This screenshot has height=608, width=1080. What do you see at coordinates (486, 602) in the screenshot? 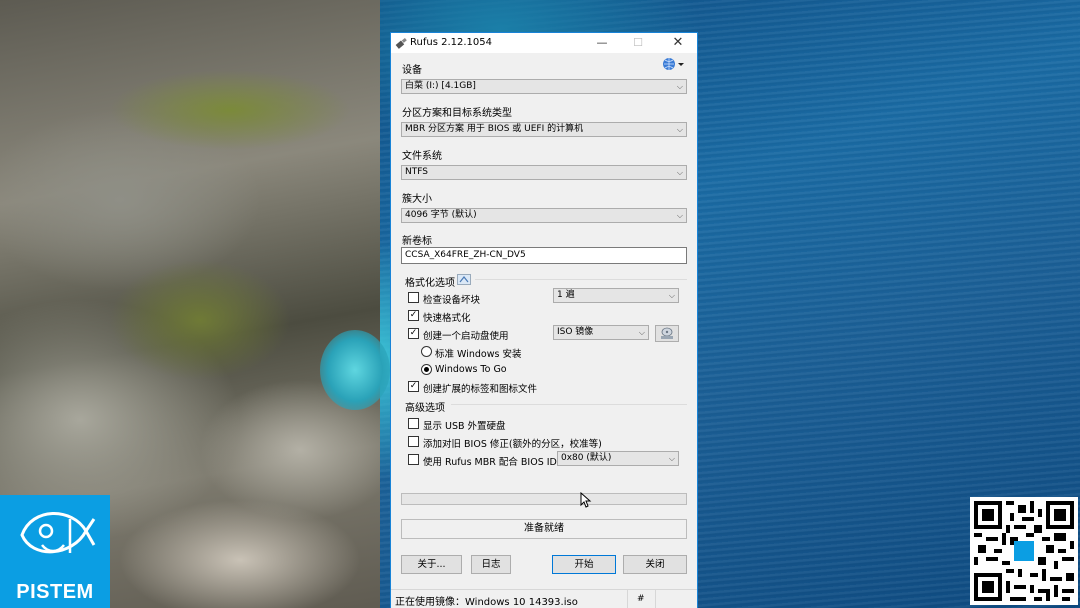
I see `status-bar-message: 正在使用镜像：Windows 10 14393.iso` at bounding box center [486, 602].